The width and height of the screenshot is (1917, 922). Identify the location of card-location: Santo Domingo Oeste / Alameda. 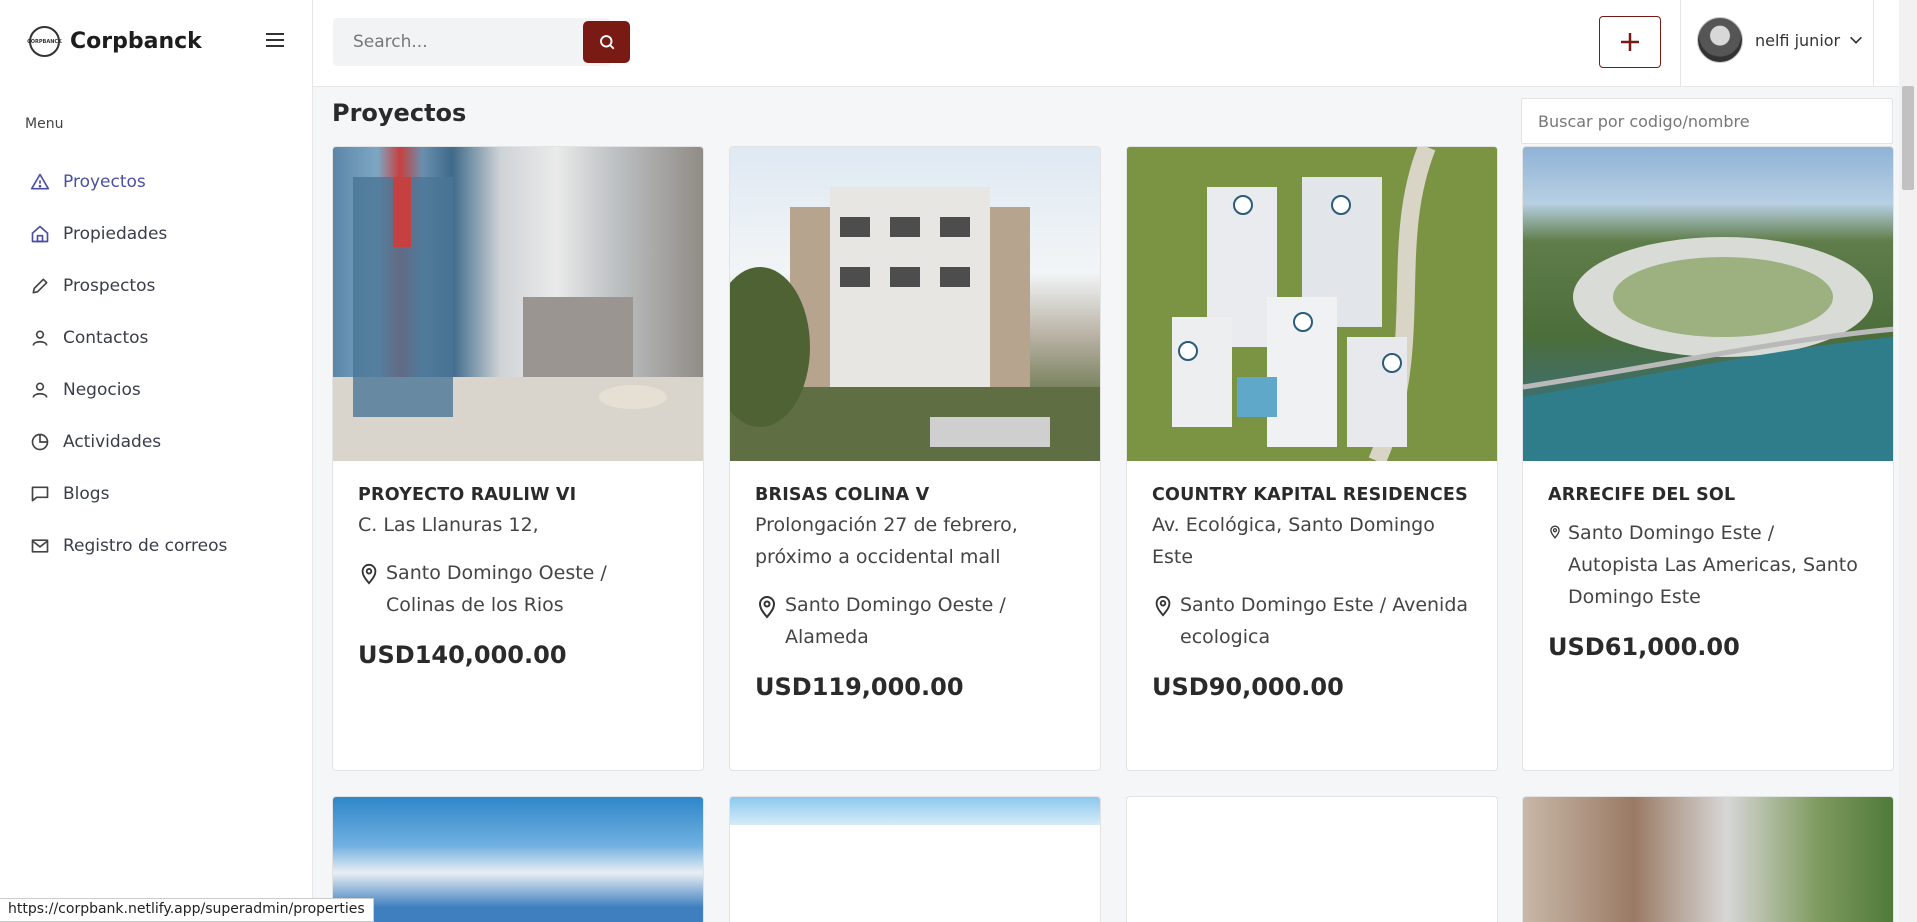
(915, 621).